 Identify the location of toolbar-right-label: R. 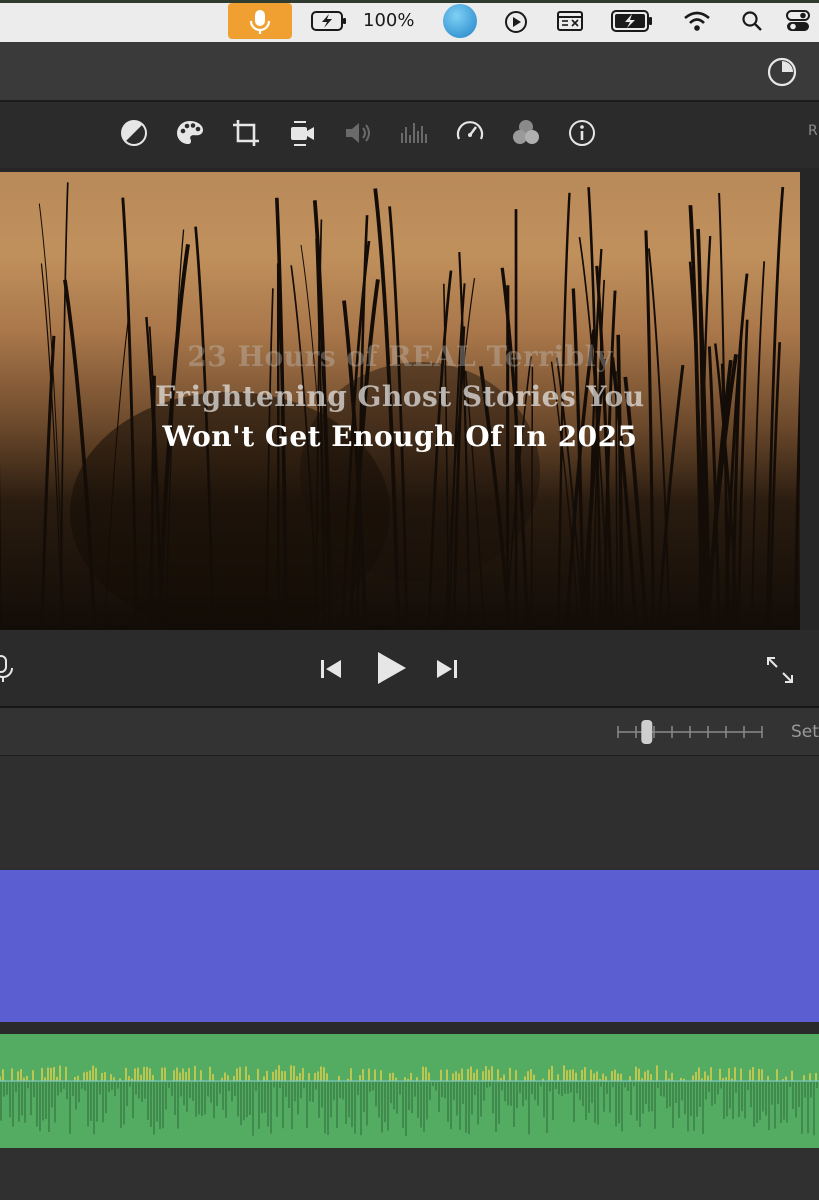
(813, 131).